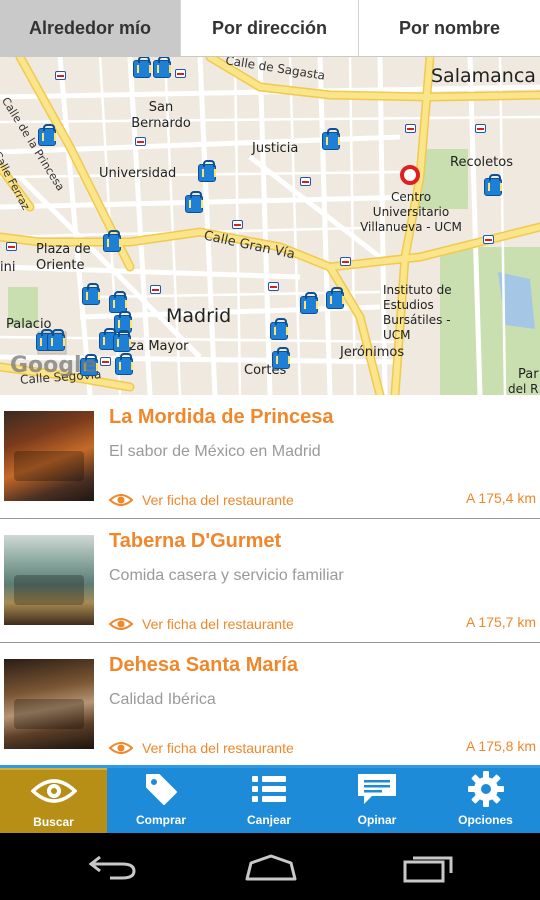  I want to click on map-label-universidad: Universidad, so click(138, 173).